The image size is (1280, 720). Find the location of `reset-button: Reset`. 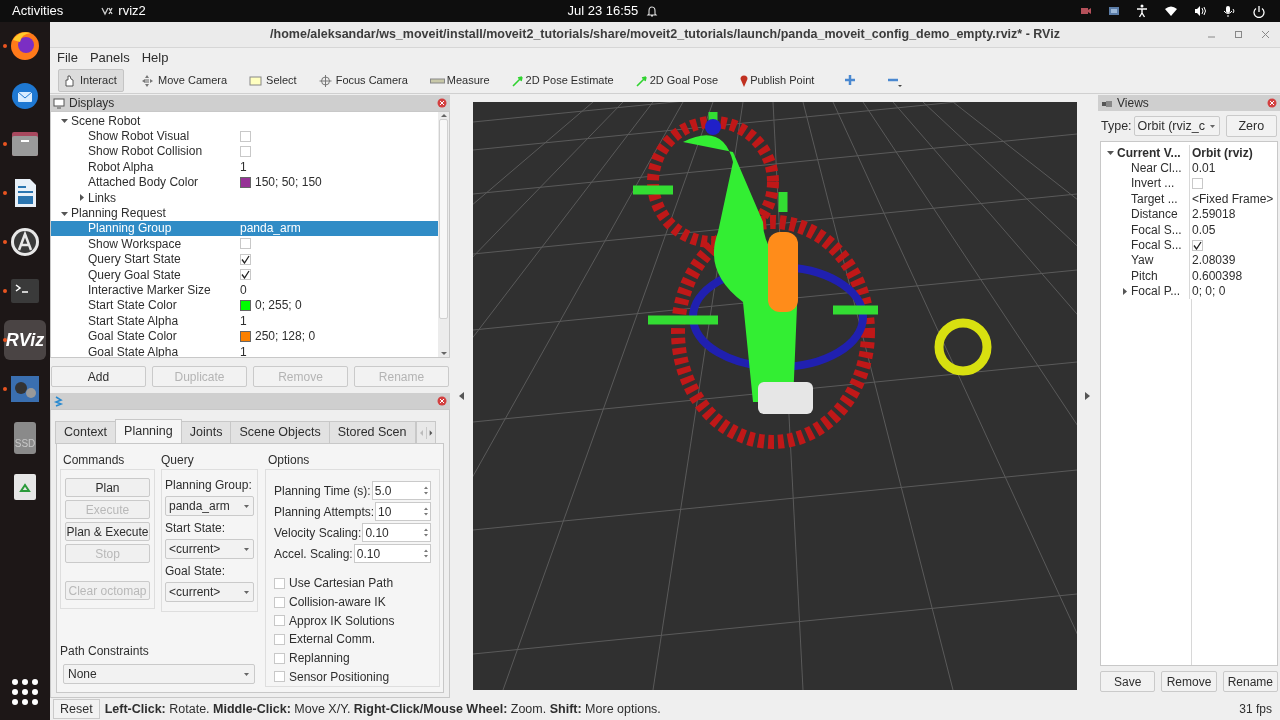

reset-button: Reset is located at coordinates (76, 709).